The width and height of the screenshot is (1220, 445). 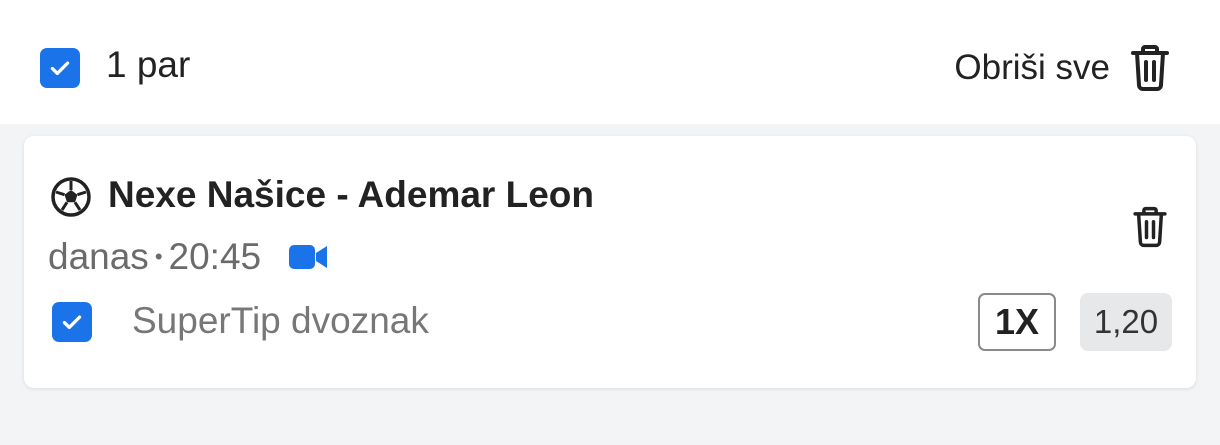 I want to click on soccer-ball-icon, so click(x=71, y=197).